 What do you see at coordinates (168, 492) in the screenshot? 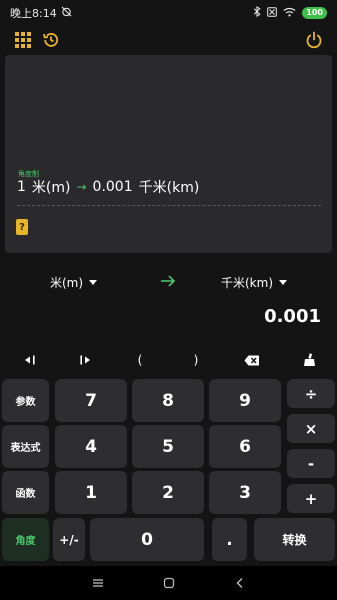
I see `digit-2-button: 2` at bounding box center [168, 492].